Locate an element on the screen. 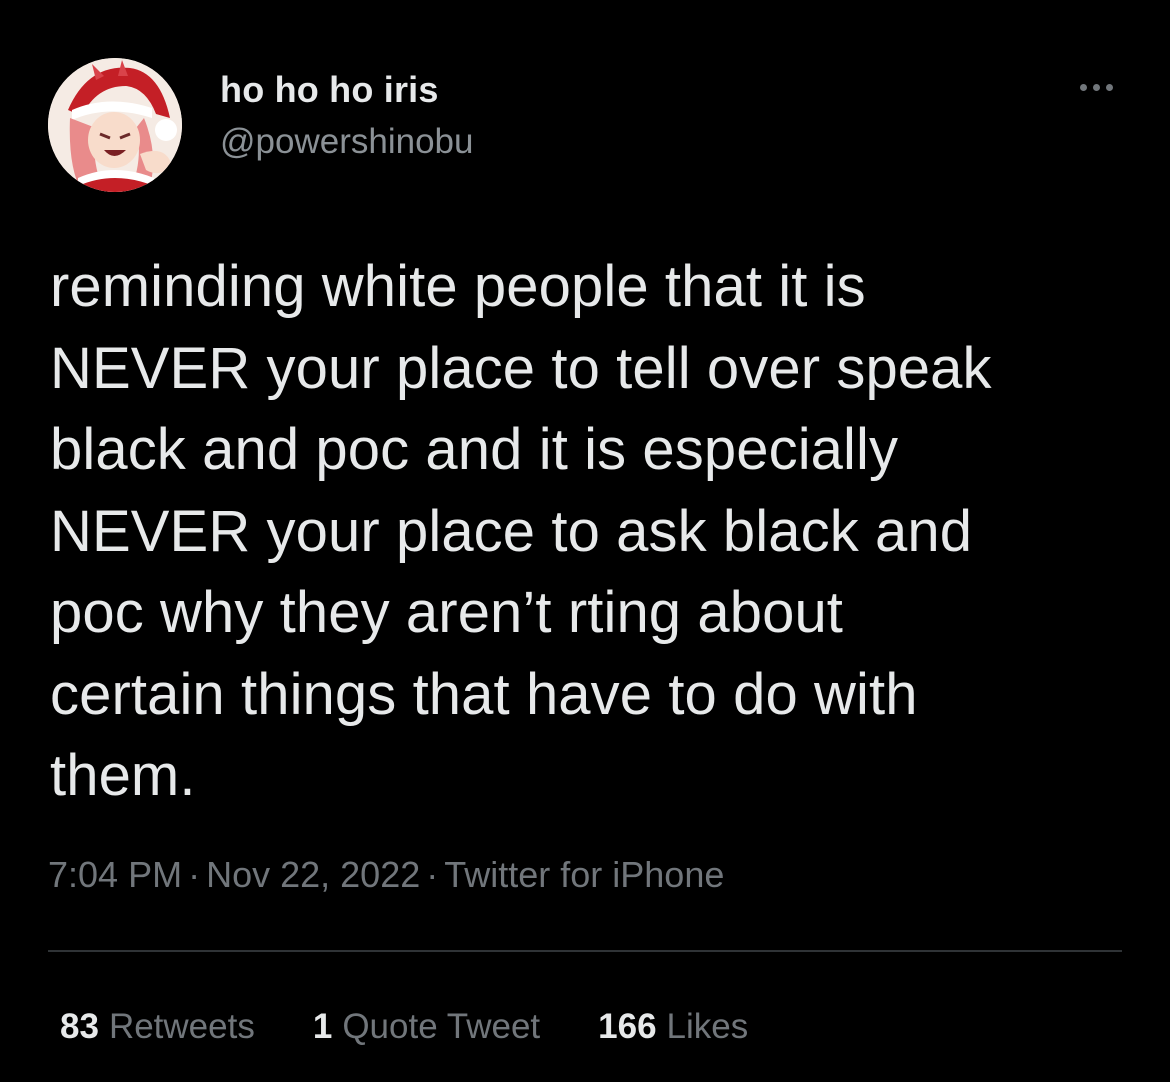  avatar is located at coordinates (115, 125).